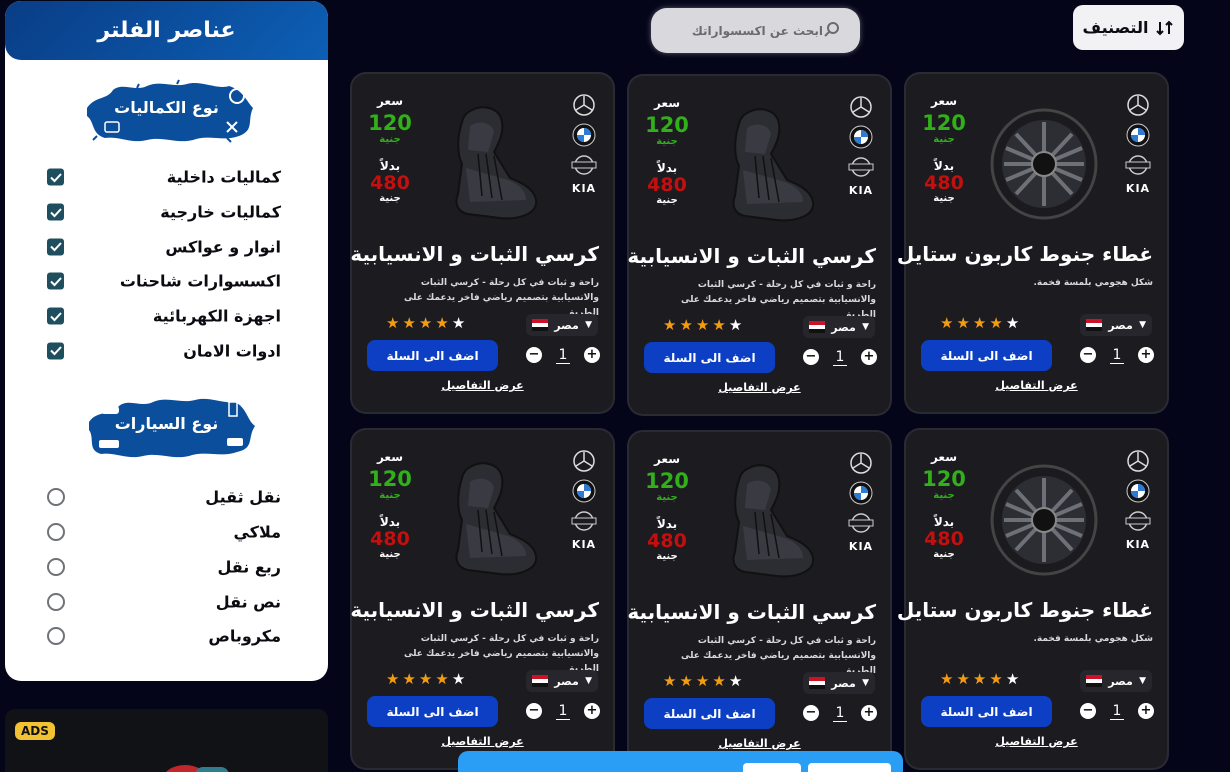 The image size is (1230, 772). Describe the element at coordinates (1041, 522) in the screenshot. I see `wheel-cover-image` at that location.